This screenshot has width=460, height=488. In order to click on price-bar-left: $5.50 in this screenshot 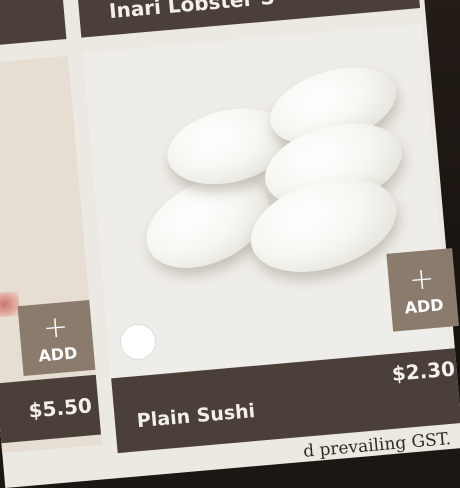, I will do `click(51, 409)`.